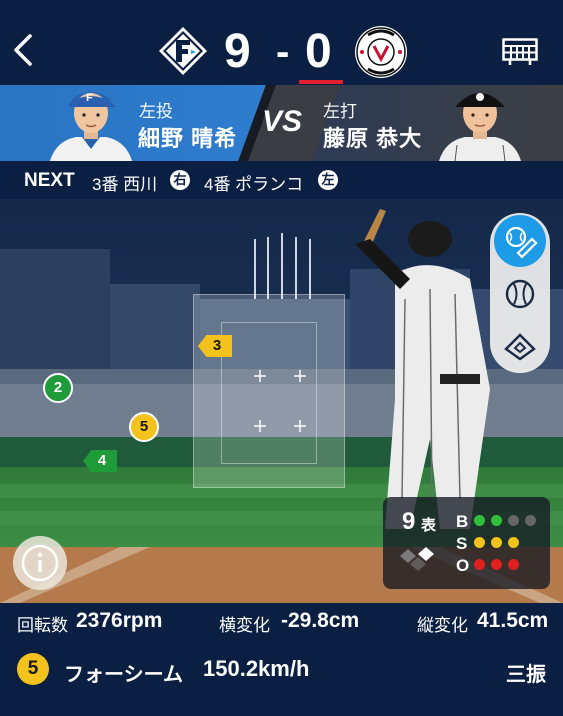 The width and height of the screenshot is (563, 716). Describe the element at coordinates (119, 620) in the screenshot. I see `spin-rate-value: 2376rpm` at that location.